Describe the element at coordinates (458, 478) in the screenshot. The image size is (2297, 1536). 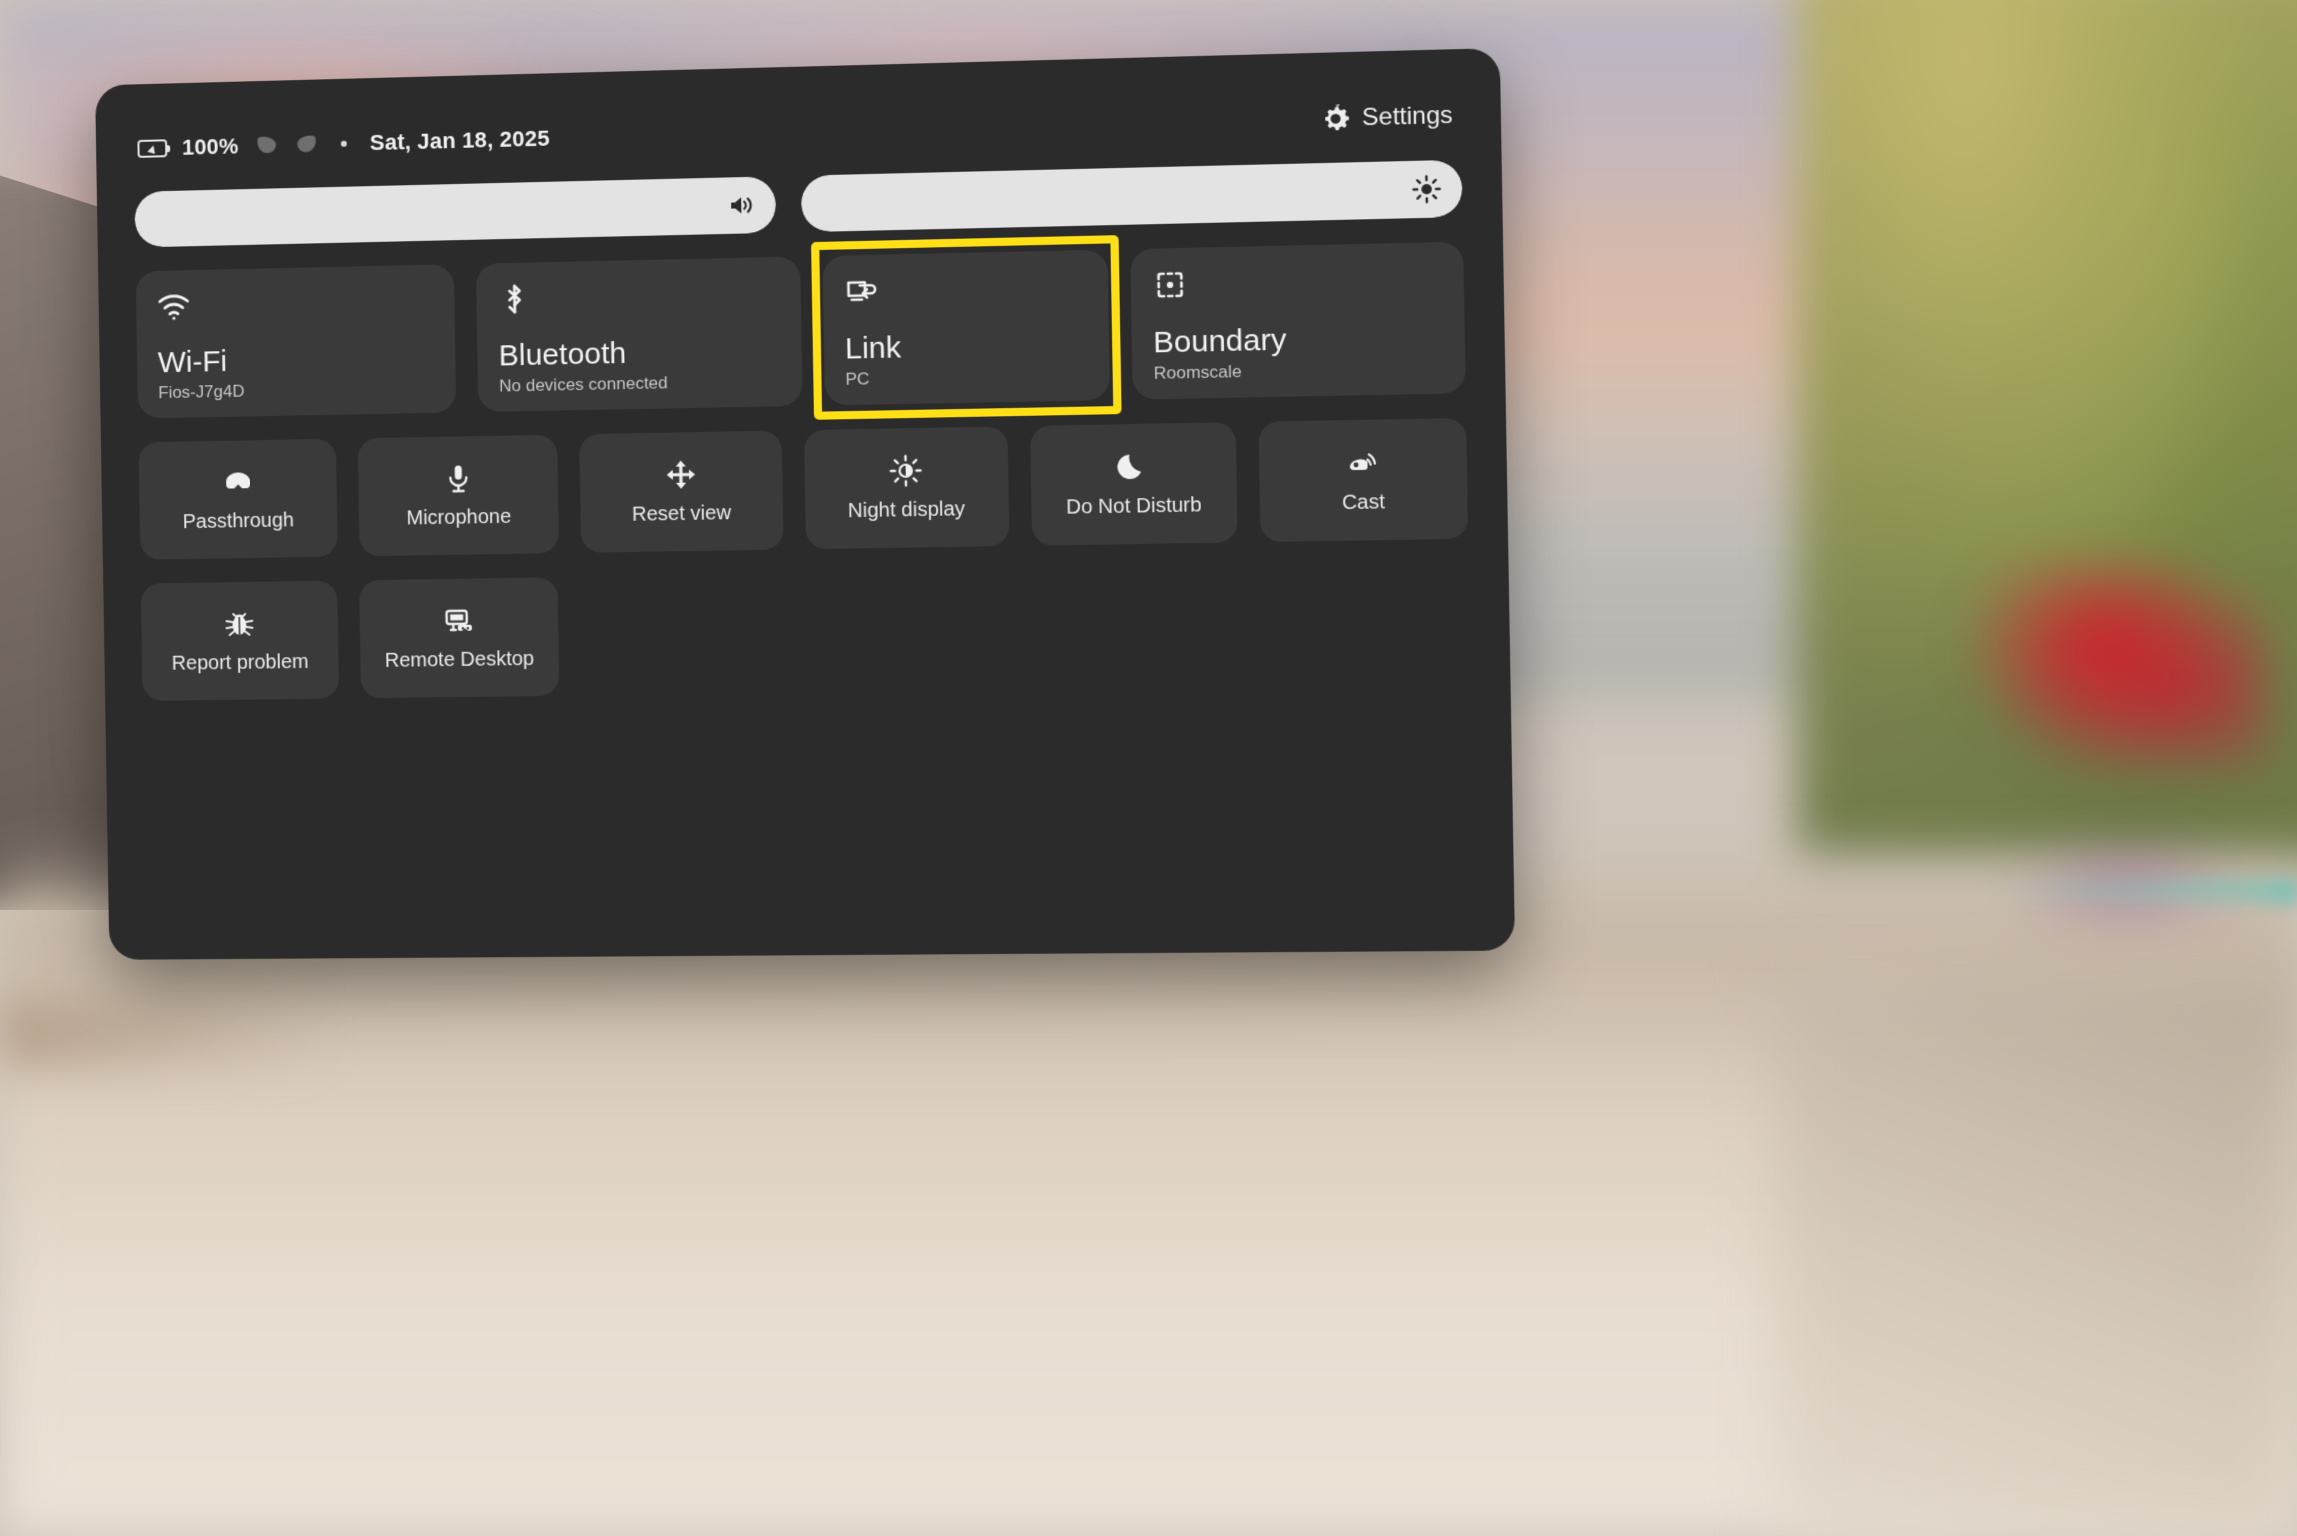
I see `microphone-icon` at that location.